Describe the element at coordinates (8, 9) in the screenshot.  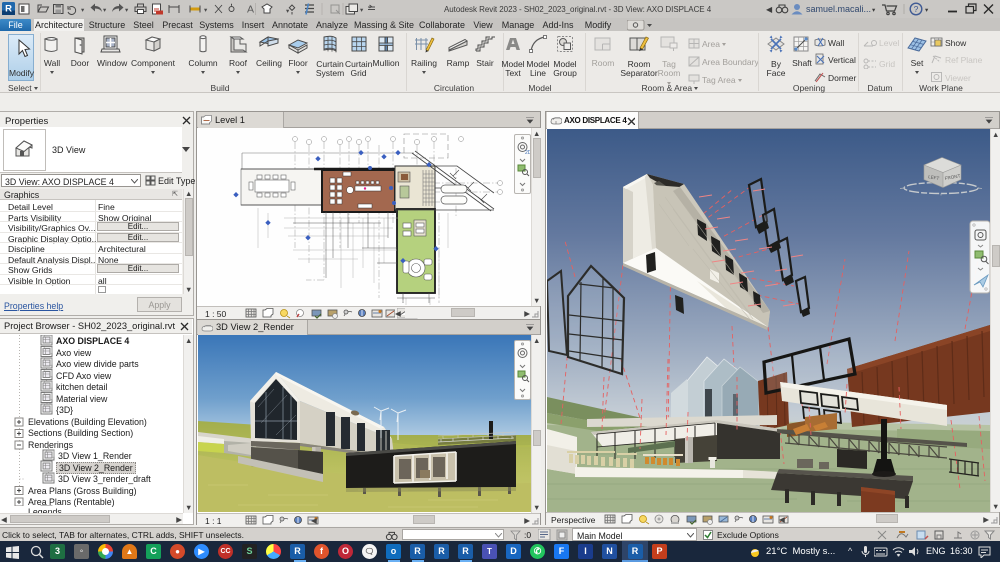
I see `svg-text: R` at that location.